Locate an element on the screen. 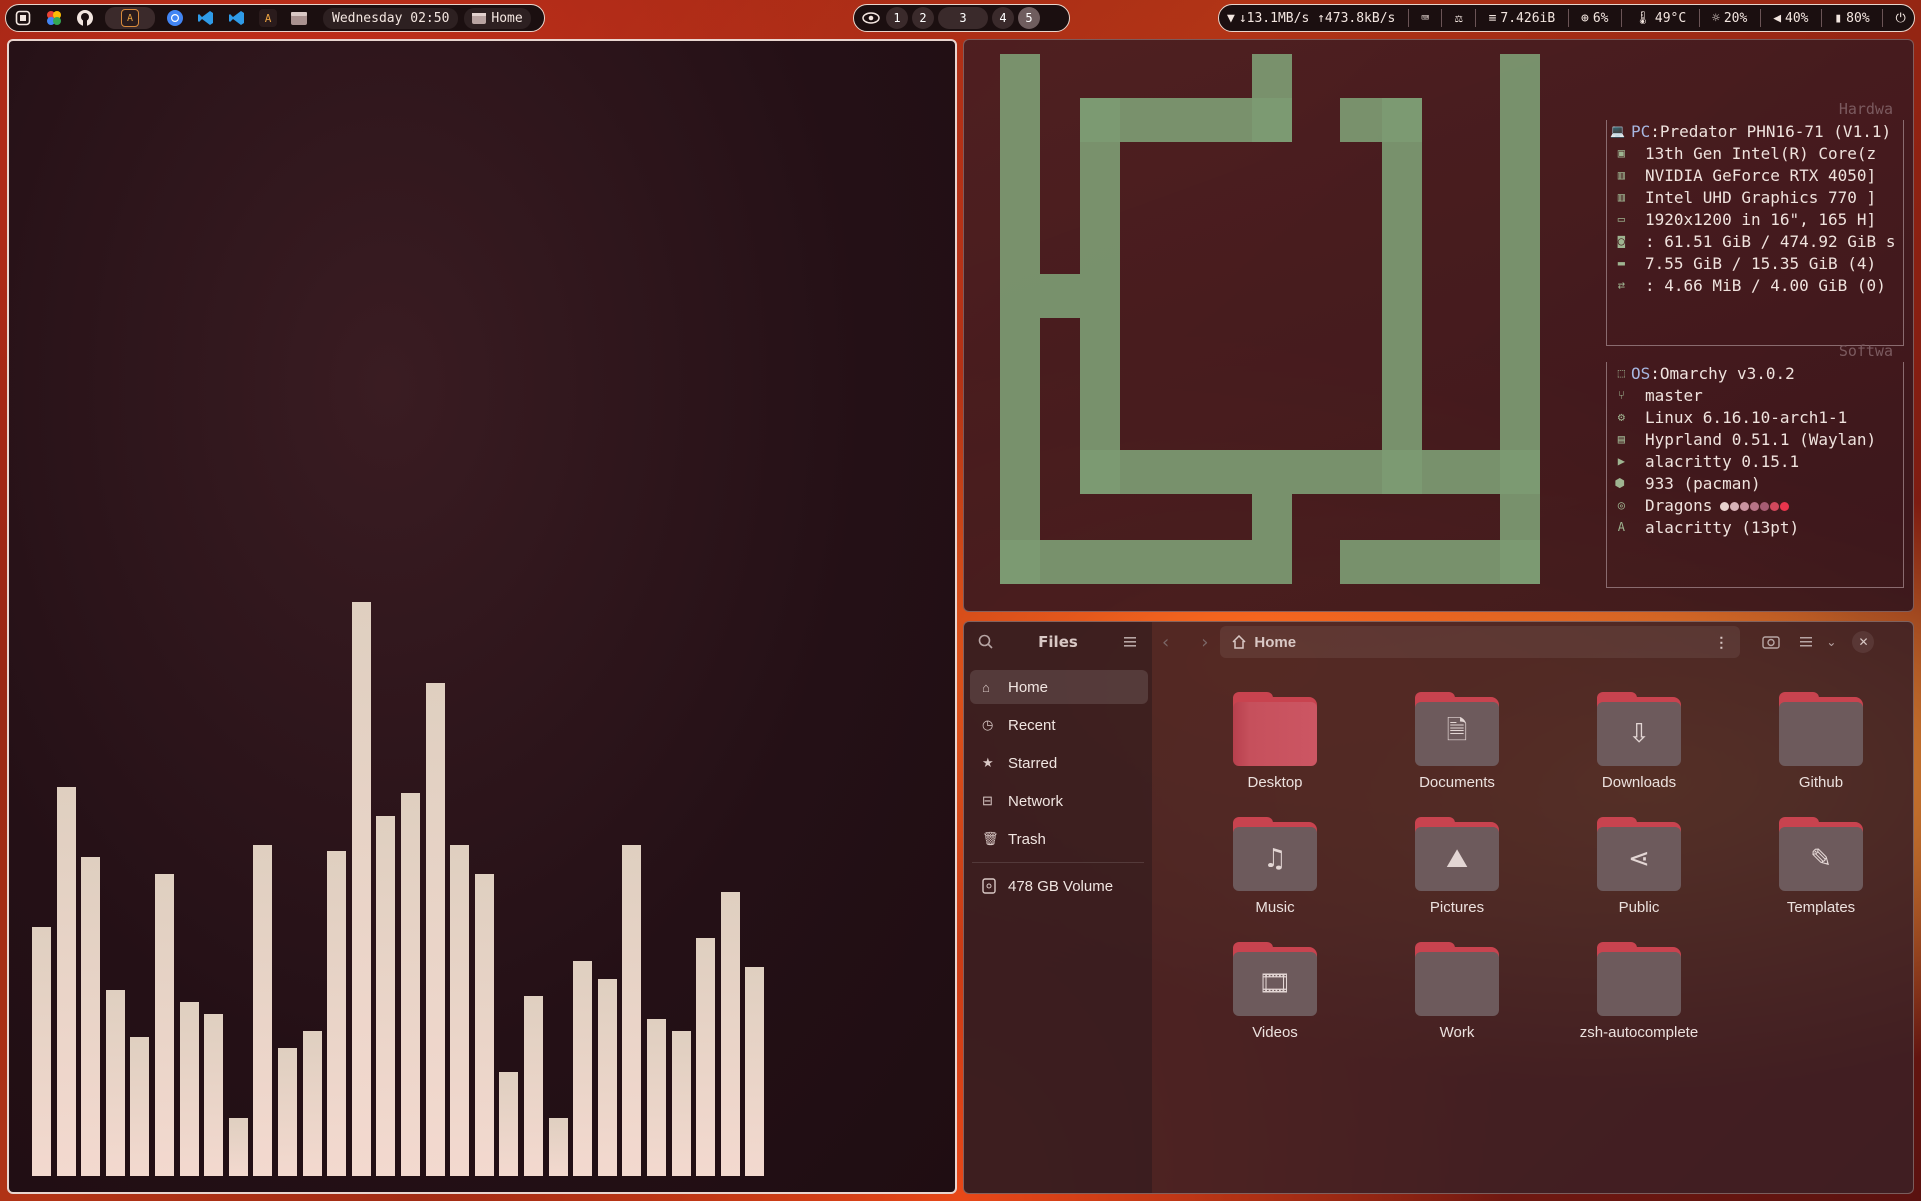 The width and height of the screenshot is (1921, 1201). files-app-icon is located at coordinates (299, 18).